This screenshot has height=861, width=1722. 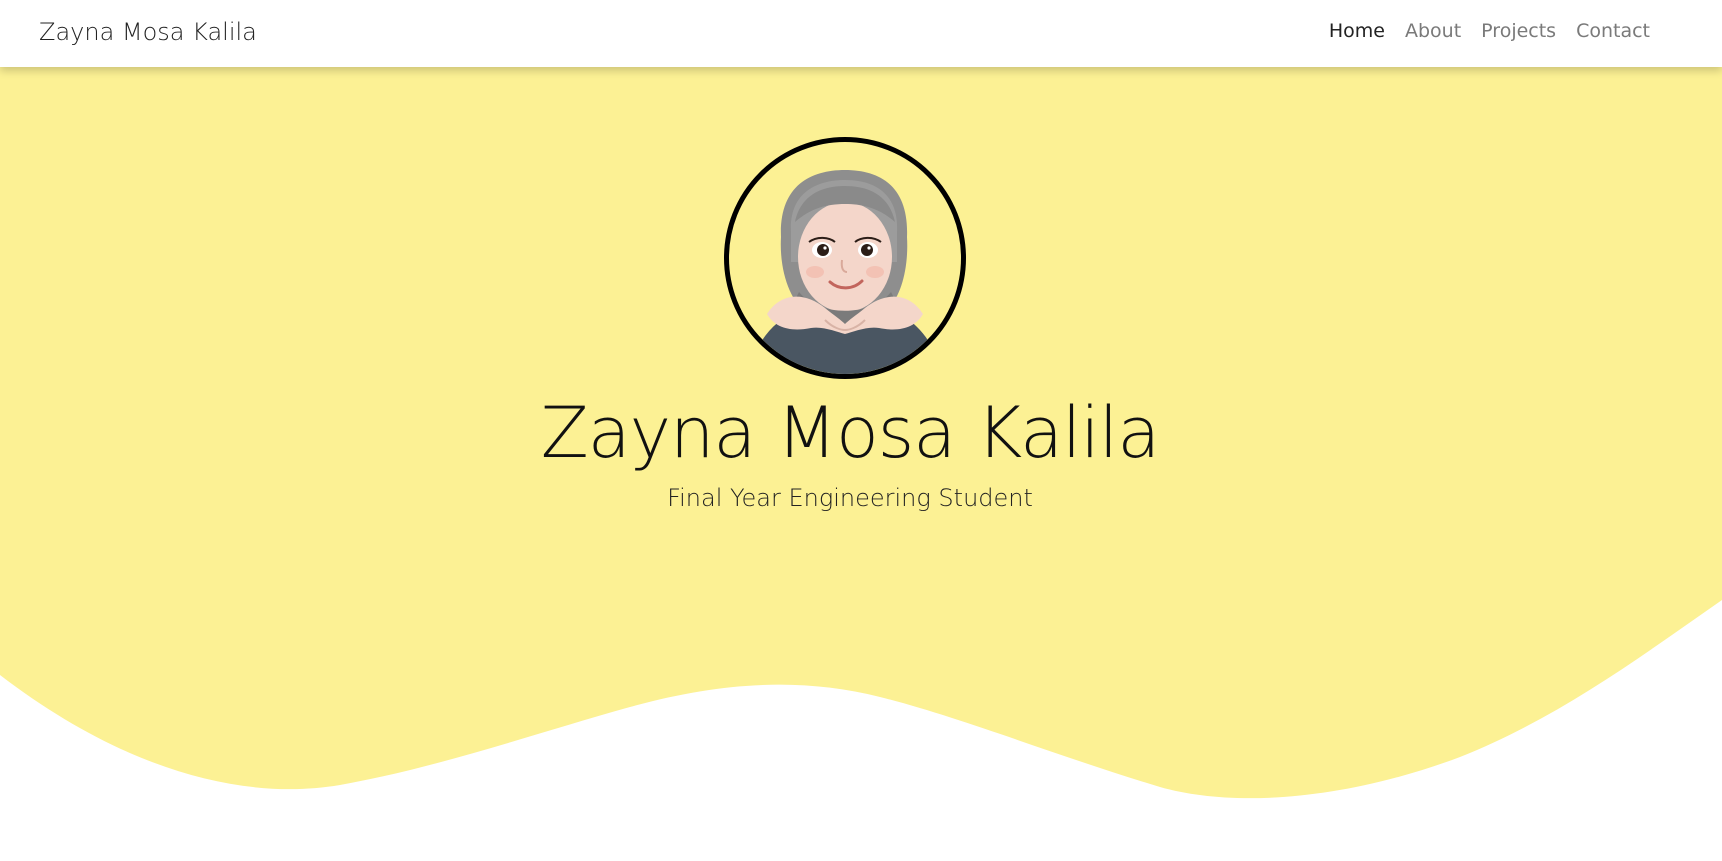 I want to click on hero-subtitle: Final Year Engineering Student, so click(x=850, y=498).